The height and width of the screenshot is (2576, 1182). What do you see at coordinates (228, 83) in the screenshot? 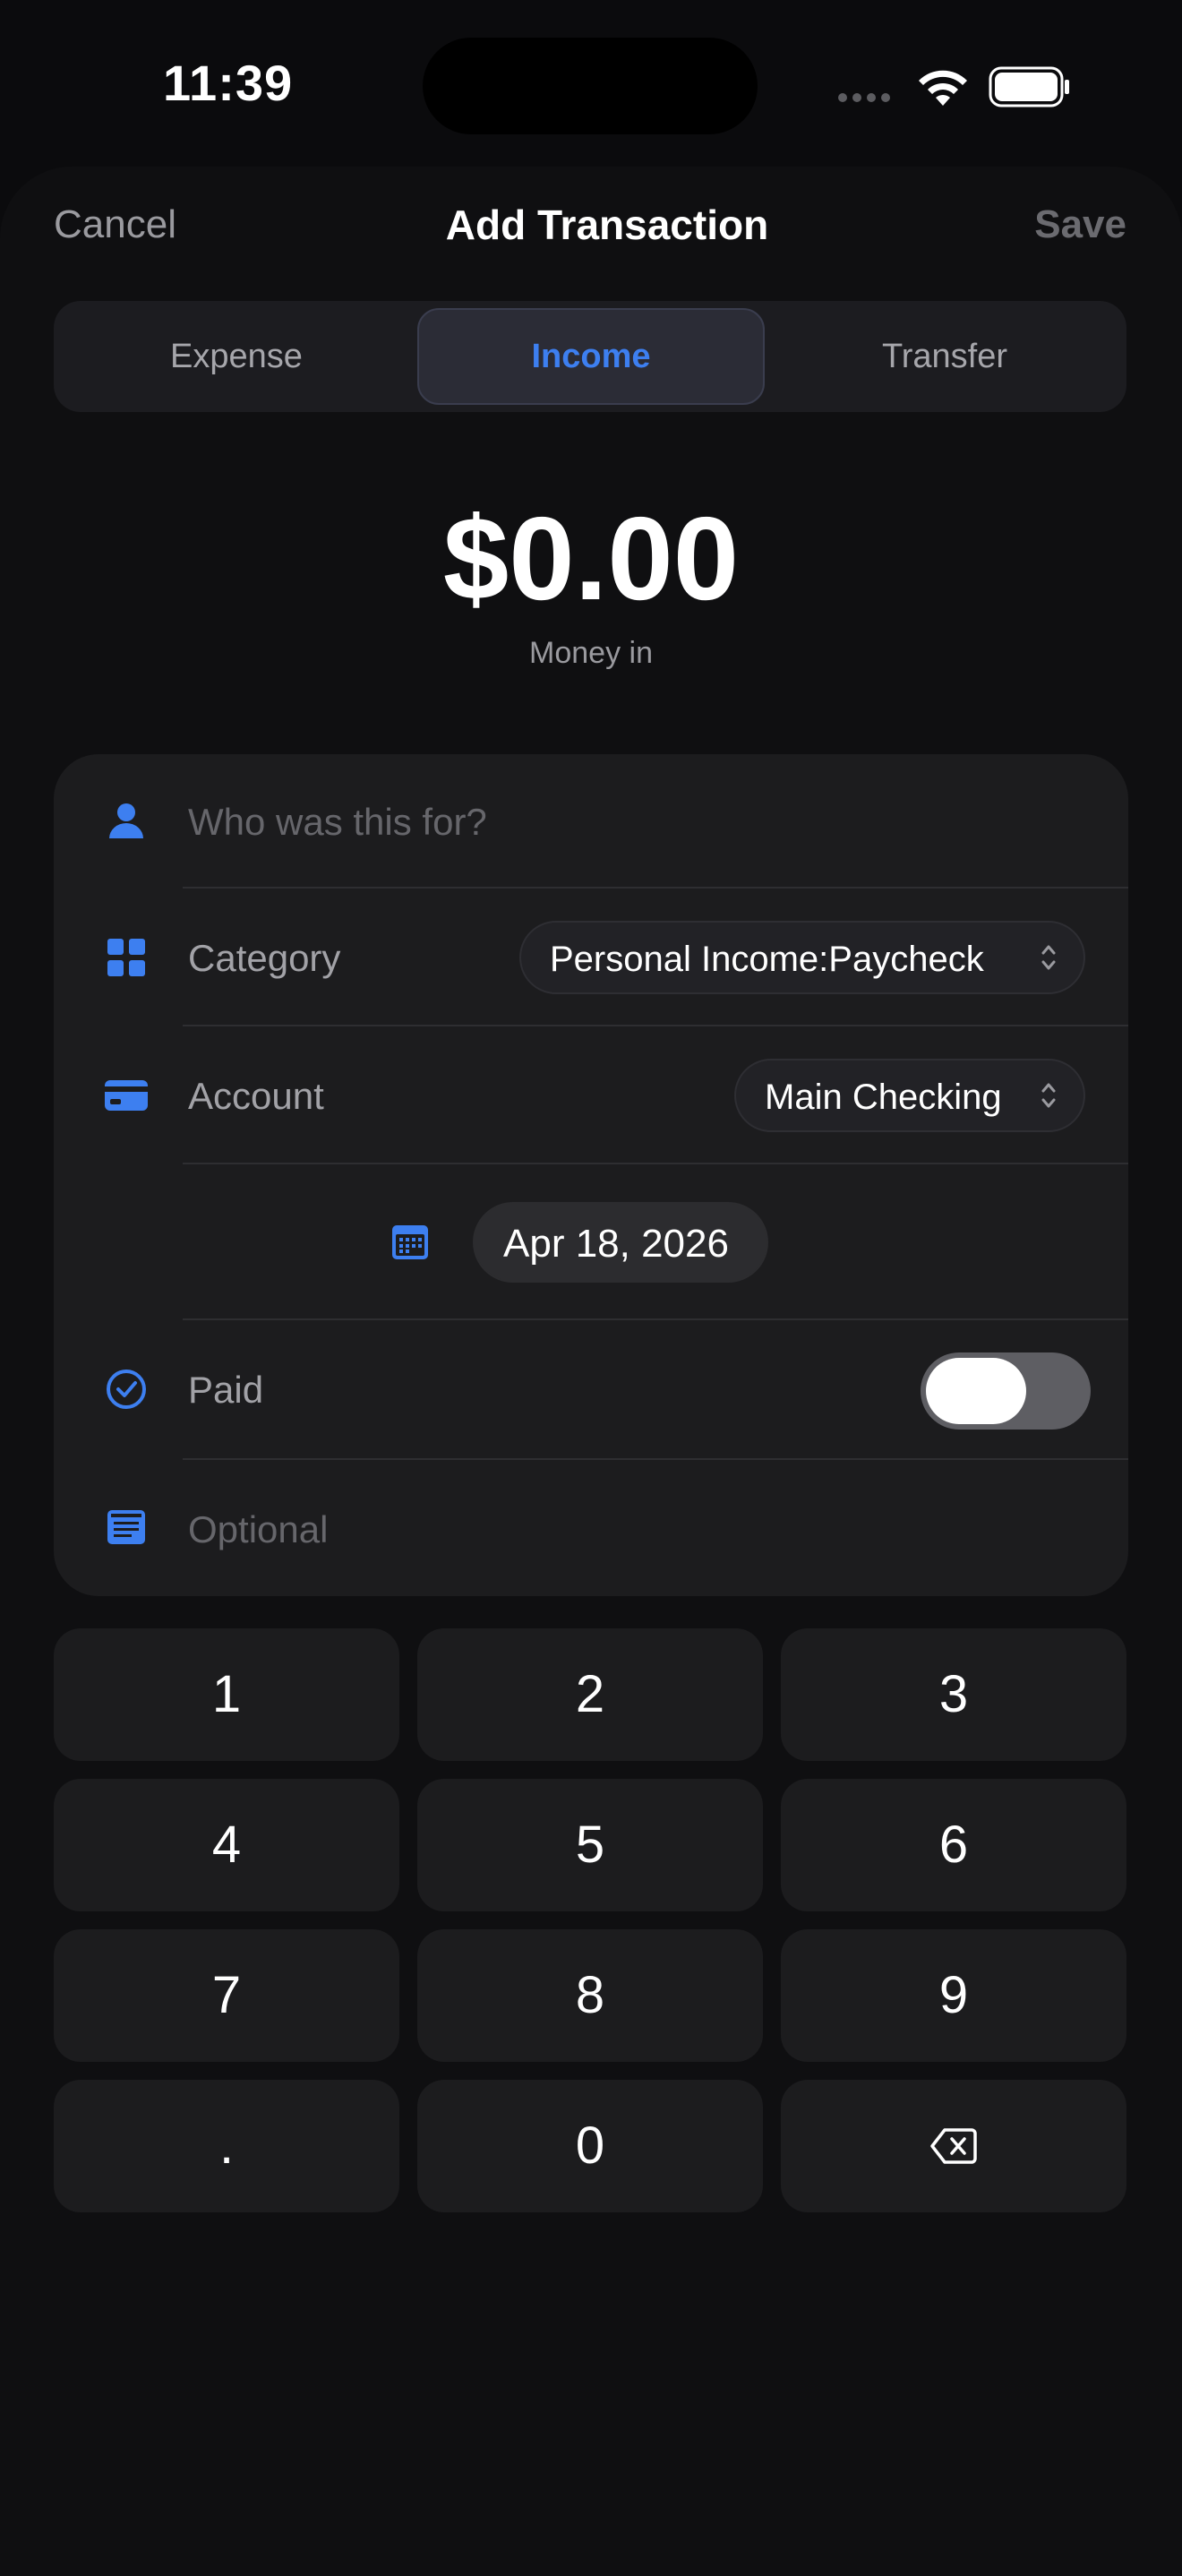
I see `status-time: 11:39` at bounding box center [228, 83].